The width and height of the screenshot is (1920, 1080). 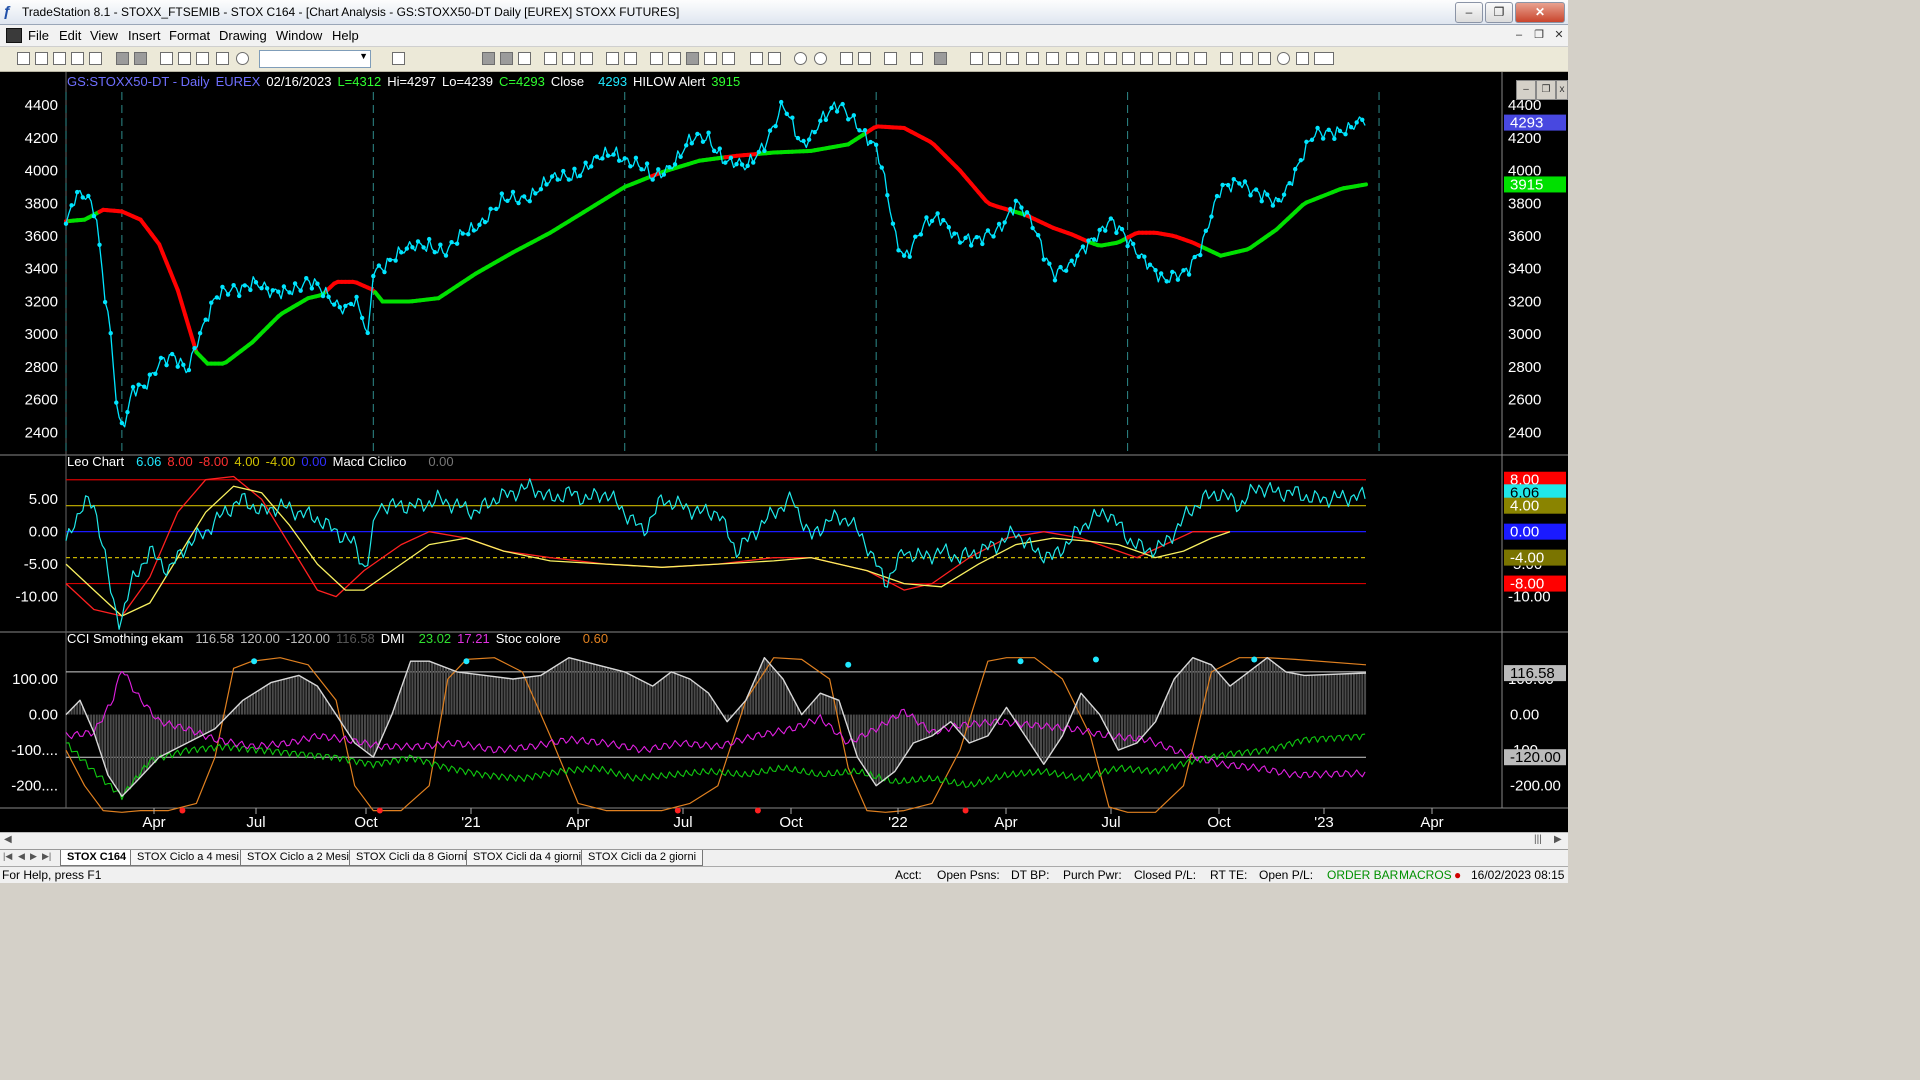 What do you see at coordinates (104, 35) in the screenshot?
I see `menu-view: View` at bounding box center [104, 35].